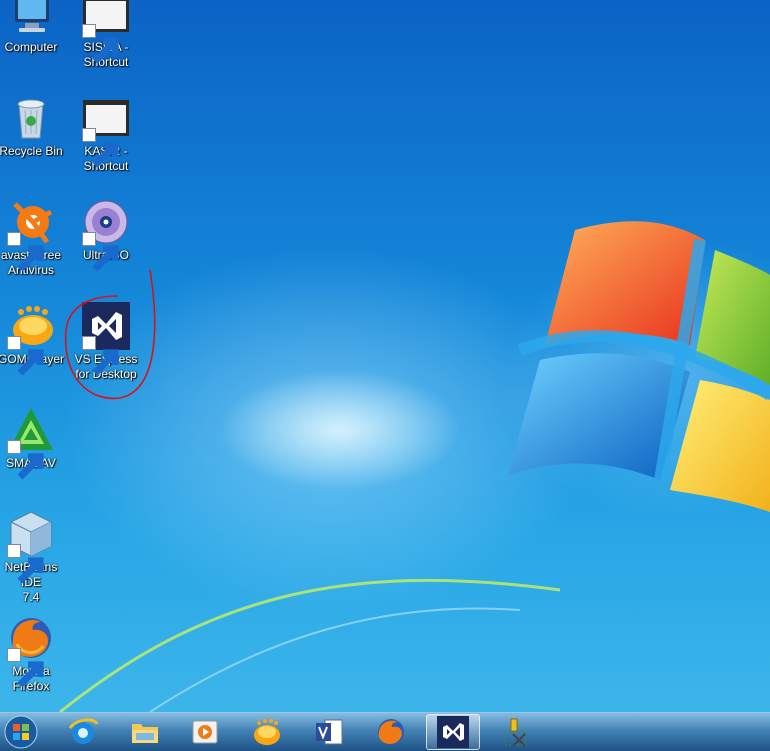  I want to click on taskbar-visio, so click(329, 732).